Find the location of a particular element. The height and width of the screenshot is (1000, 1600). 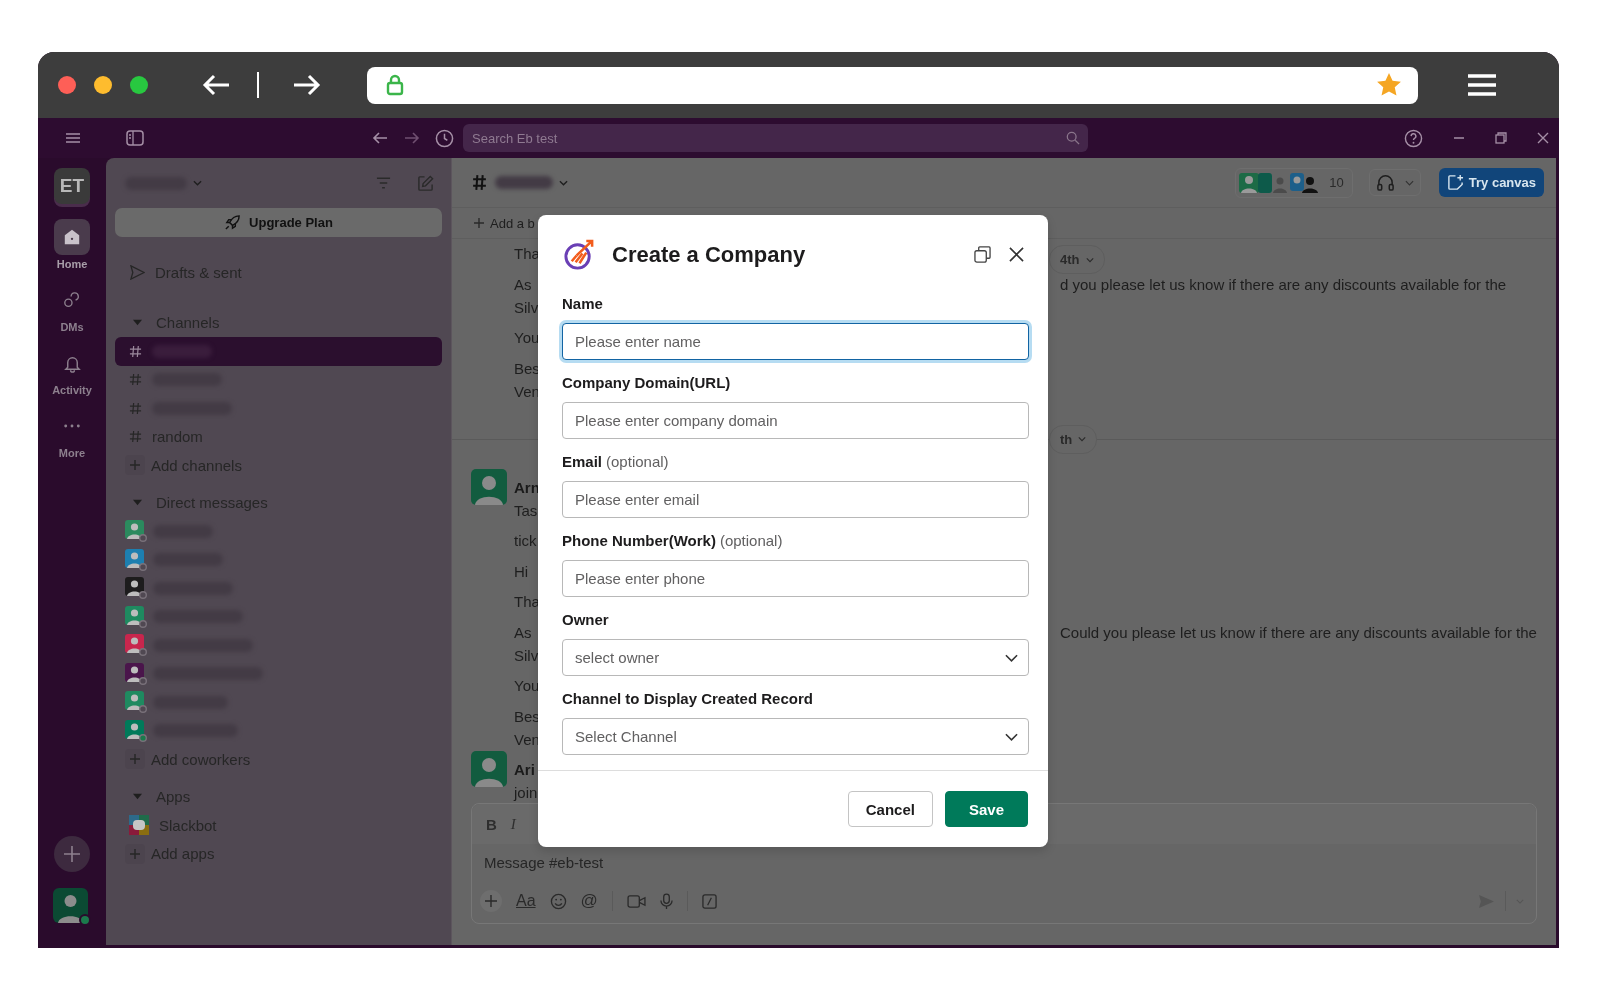

field-label: Owner is located at coordinates (586, 620).